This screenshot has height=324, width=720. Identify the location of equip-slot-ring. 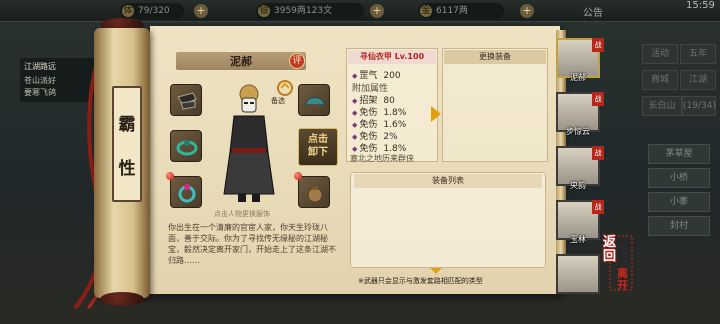
(184, 190).